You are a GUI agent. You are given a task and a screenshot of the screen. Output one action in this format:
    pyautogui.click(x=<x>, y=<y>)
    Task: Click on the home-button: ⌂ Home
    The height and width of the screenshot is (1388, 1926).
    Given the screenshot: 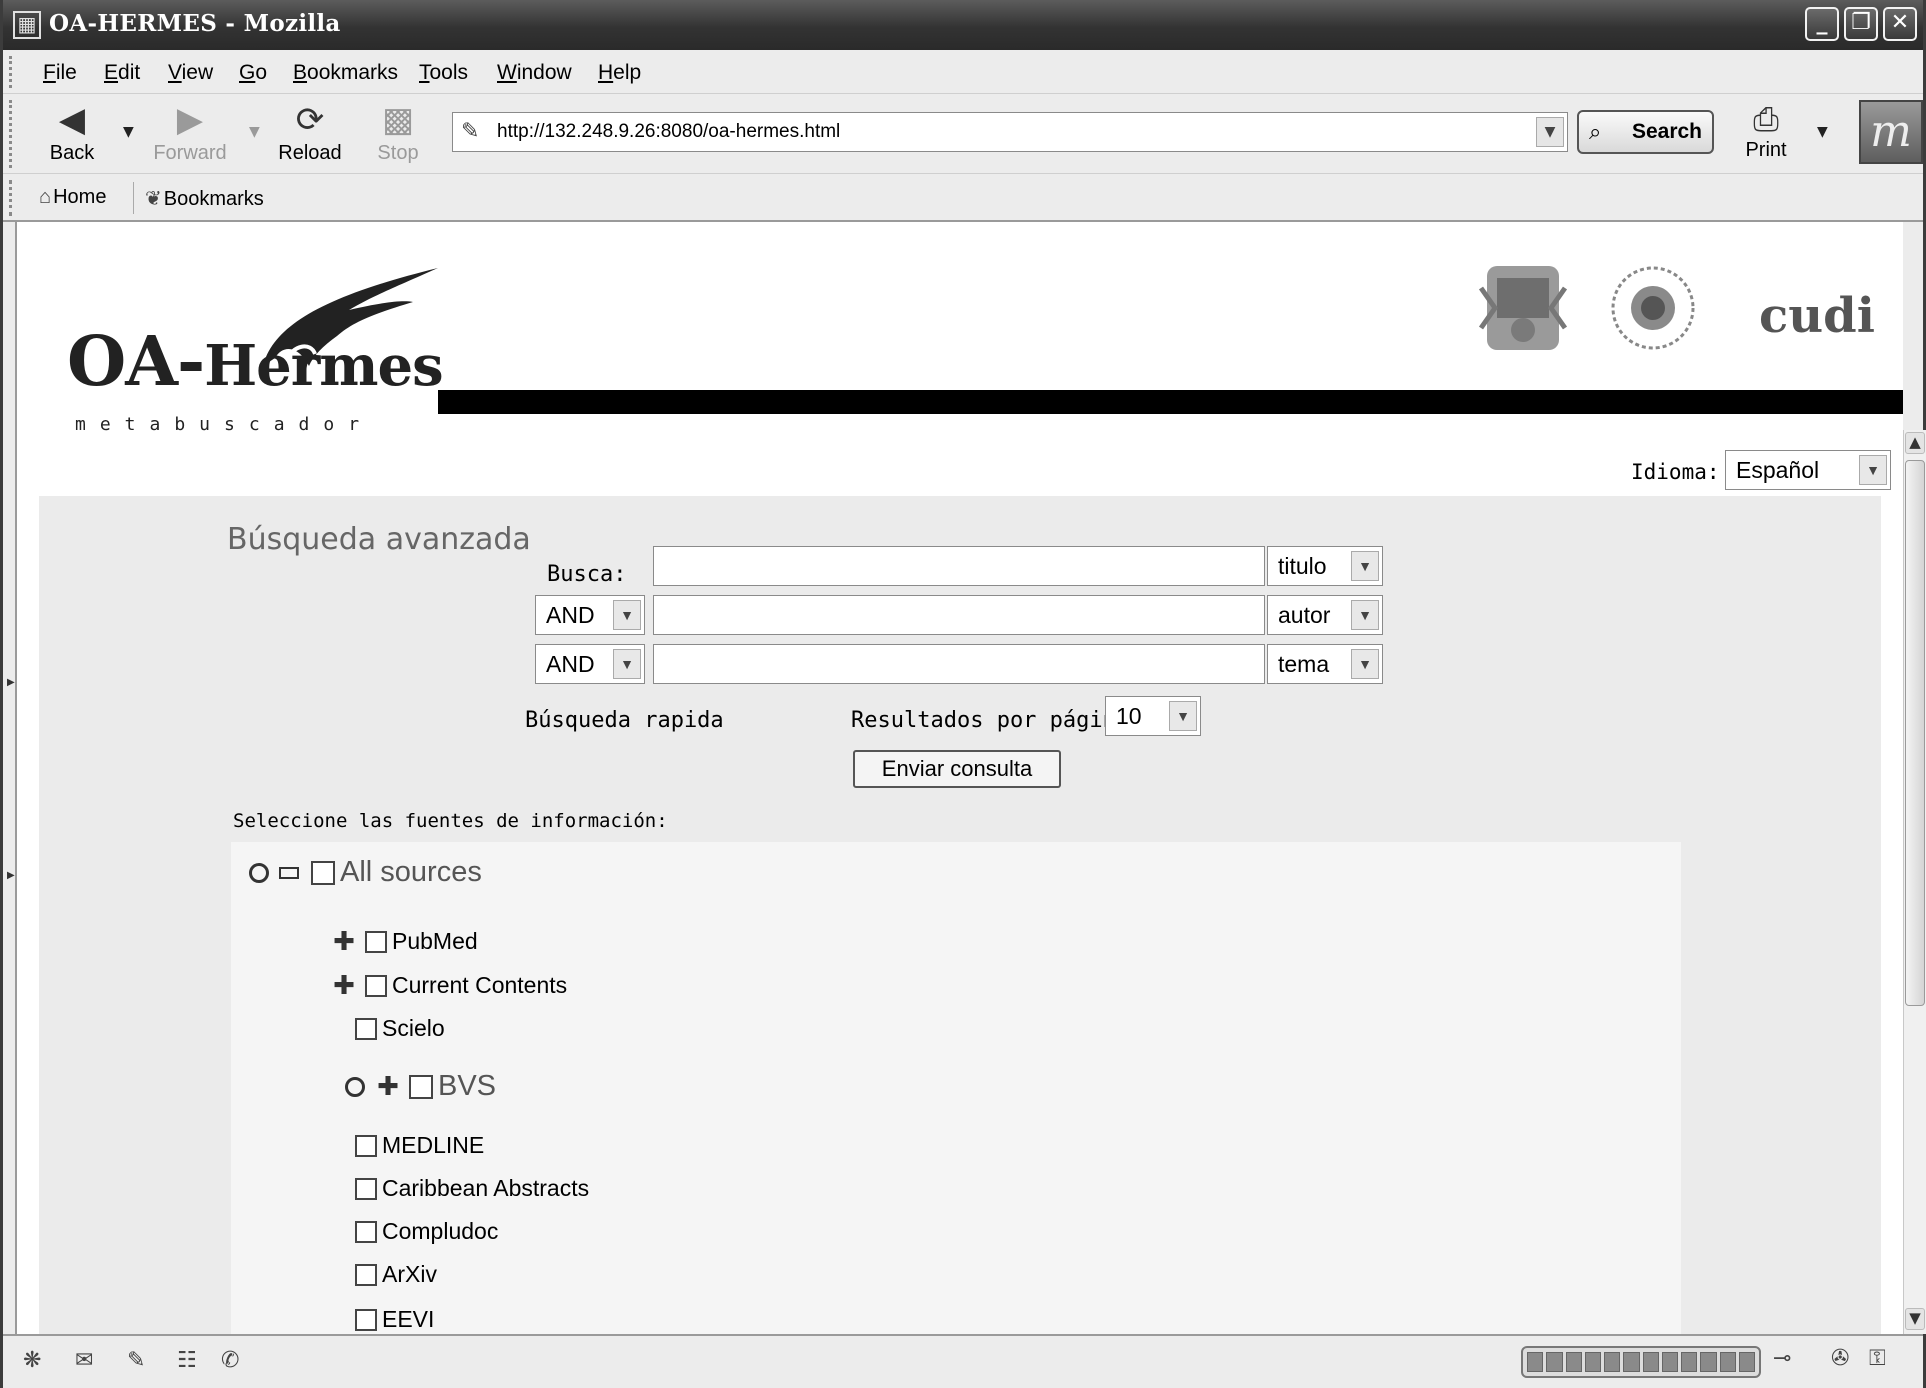 What is the action you would take?
    pyautogui.click(x=72, y=197)
    